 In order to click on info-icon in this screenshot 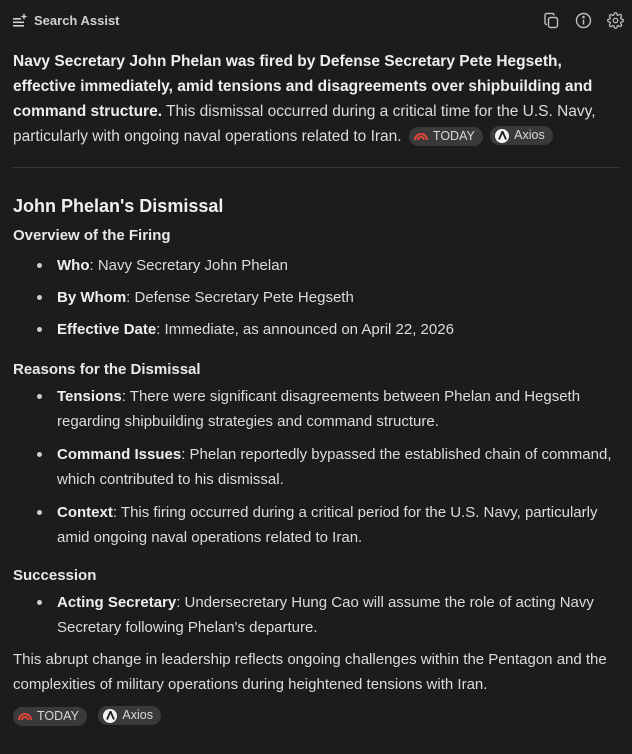, I will do `click(583, 20)`.